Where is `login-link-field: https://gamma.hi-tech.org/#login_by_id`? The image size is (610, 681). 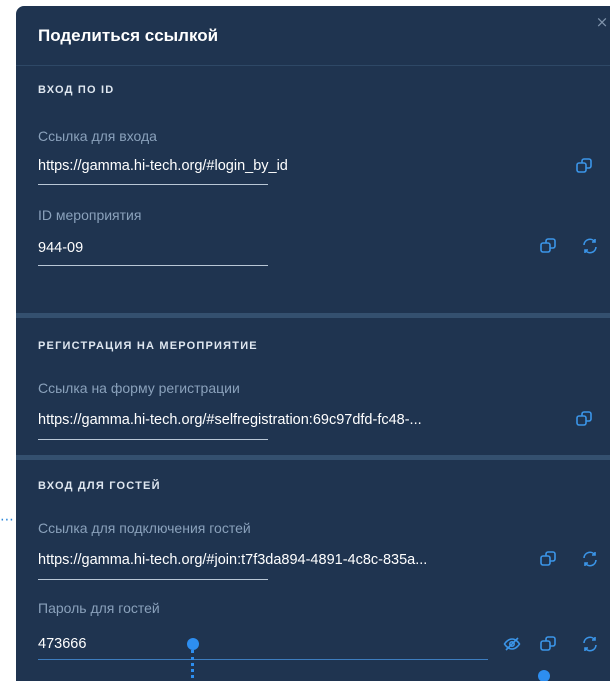 login-link-field: https://gamma.hi-tech.org/#login_by_id is located at coordinates (163, 166).